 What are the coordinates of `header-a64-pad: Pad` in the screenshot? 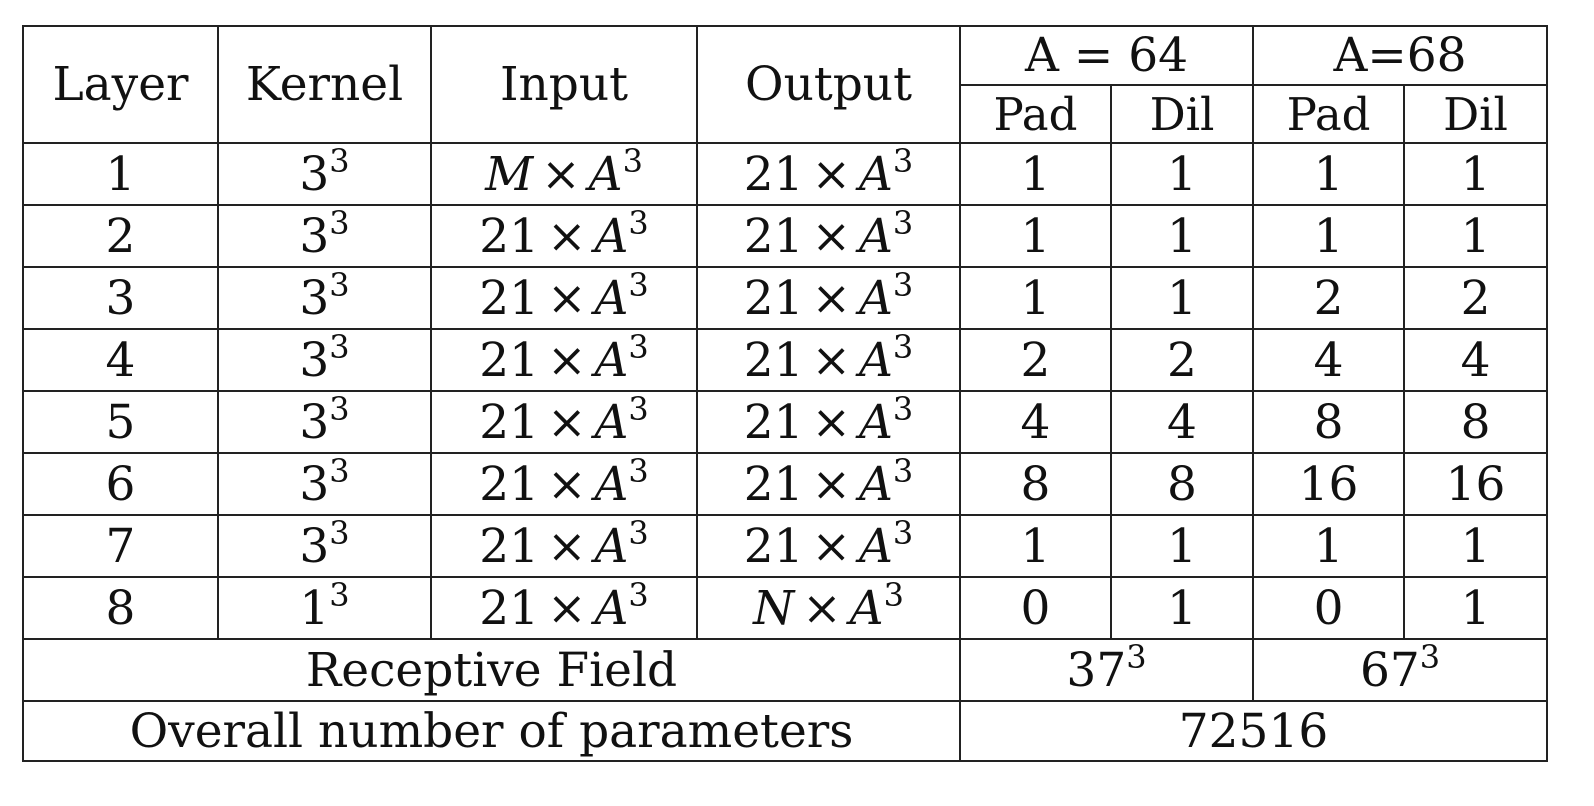 It's located at (1035, 114).